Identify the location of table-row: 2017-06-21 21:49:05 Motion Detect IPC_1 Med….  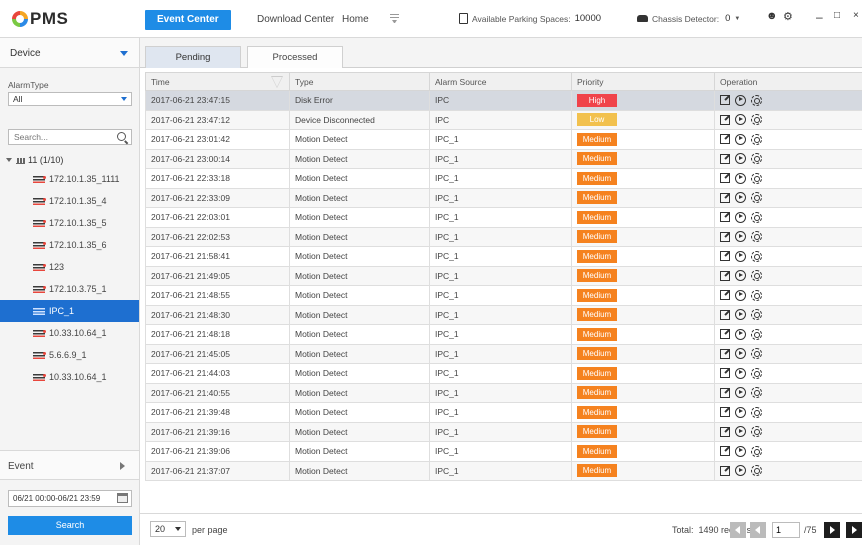
(503, 275).